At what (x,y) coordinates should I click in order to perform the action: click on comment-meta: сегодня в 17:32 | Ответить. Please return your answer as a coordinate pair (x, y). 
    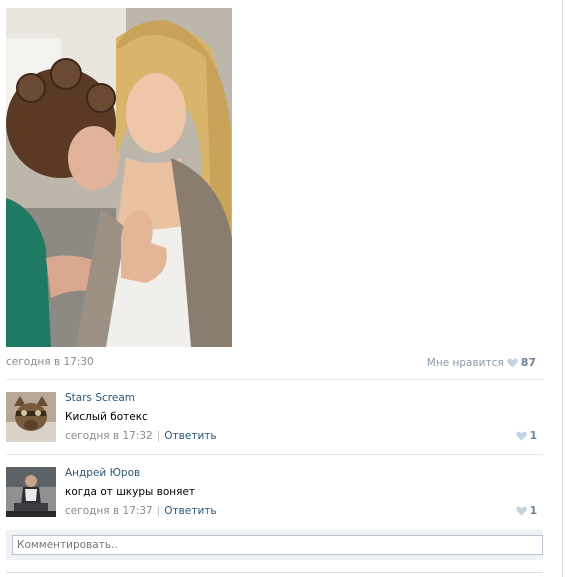
    Looking at the image, I should click on (141, 436).